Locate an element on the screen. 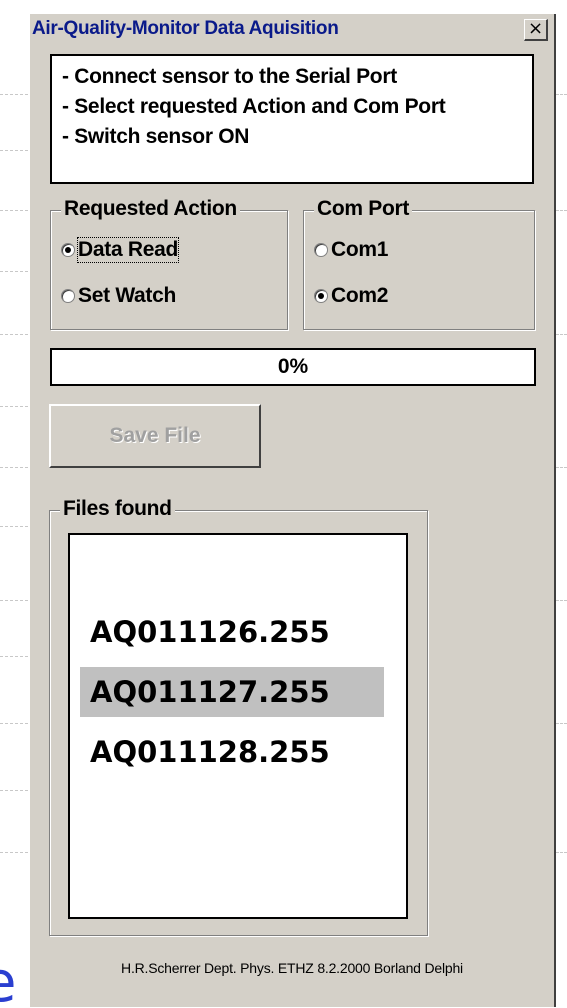 The height and width of the screenshot is (1008, 567). instruction-line: - Connect sensor to the Serial Port is located at coordinates (229, 76).